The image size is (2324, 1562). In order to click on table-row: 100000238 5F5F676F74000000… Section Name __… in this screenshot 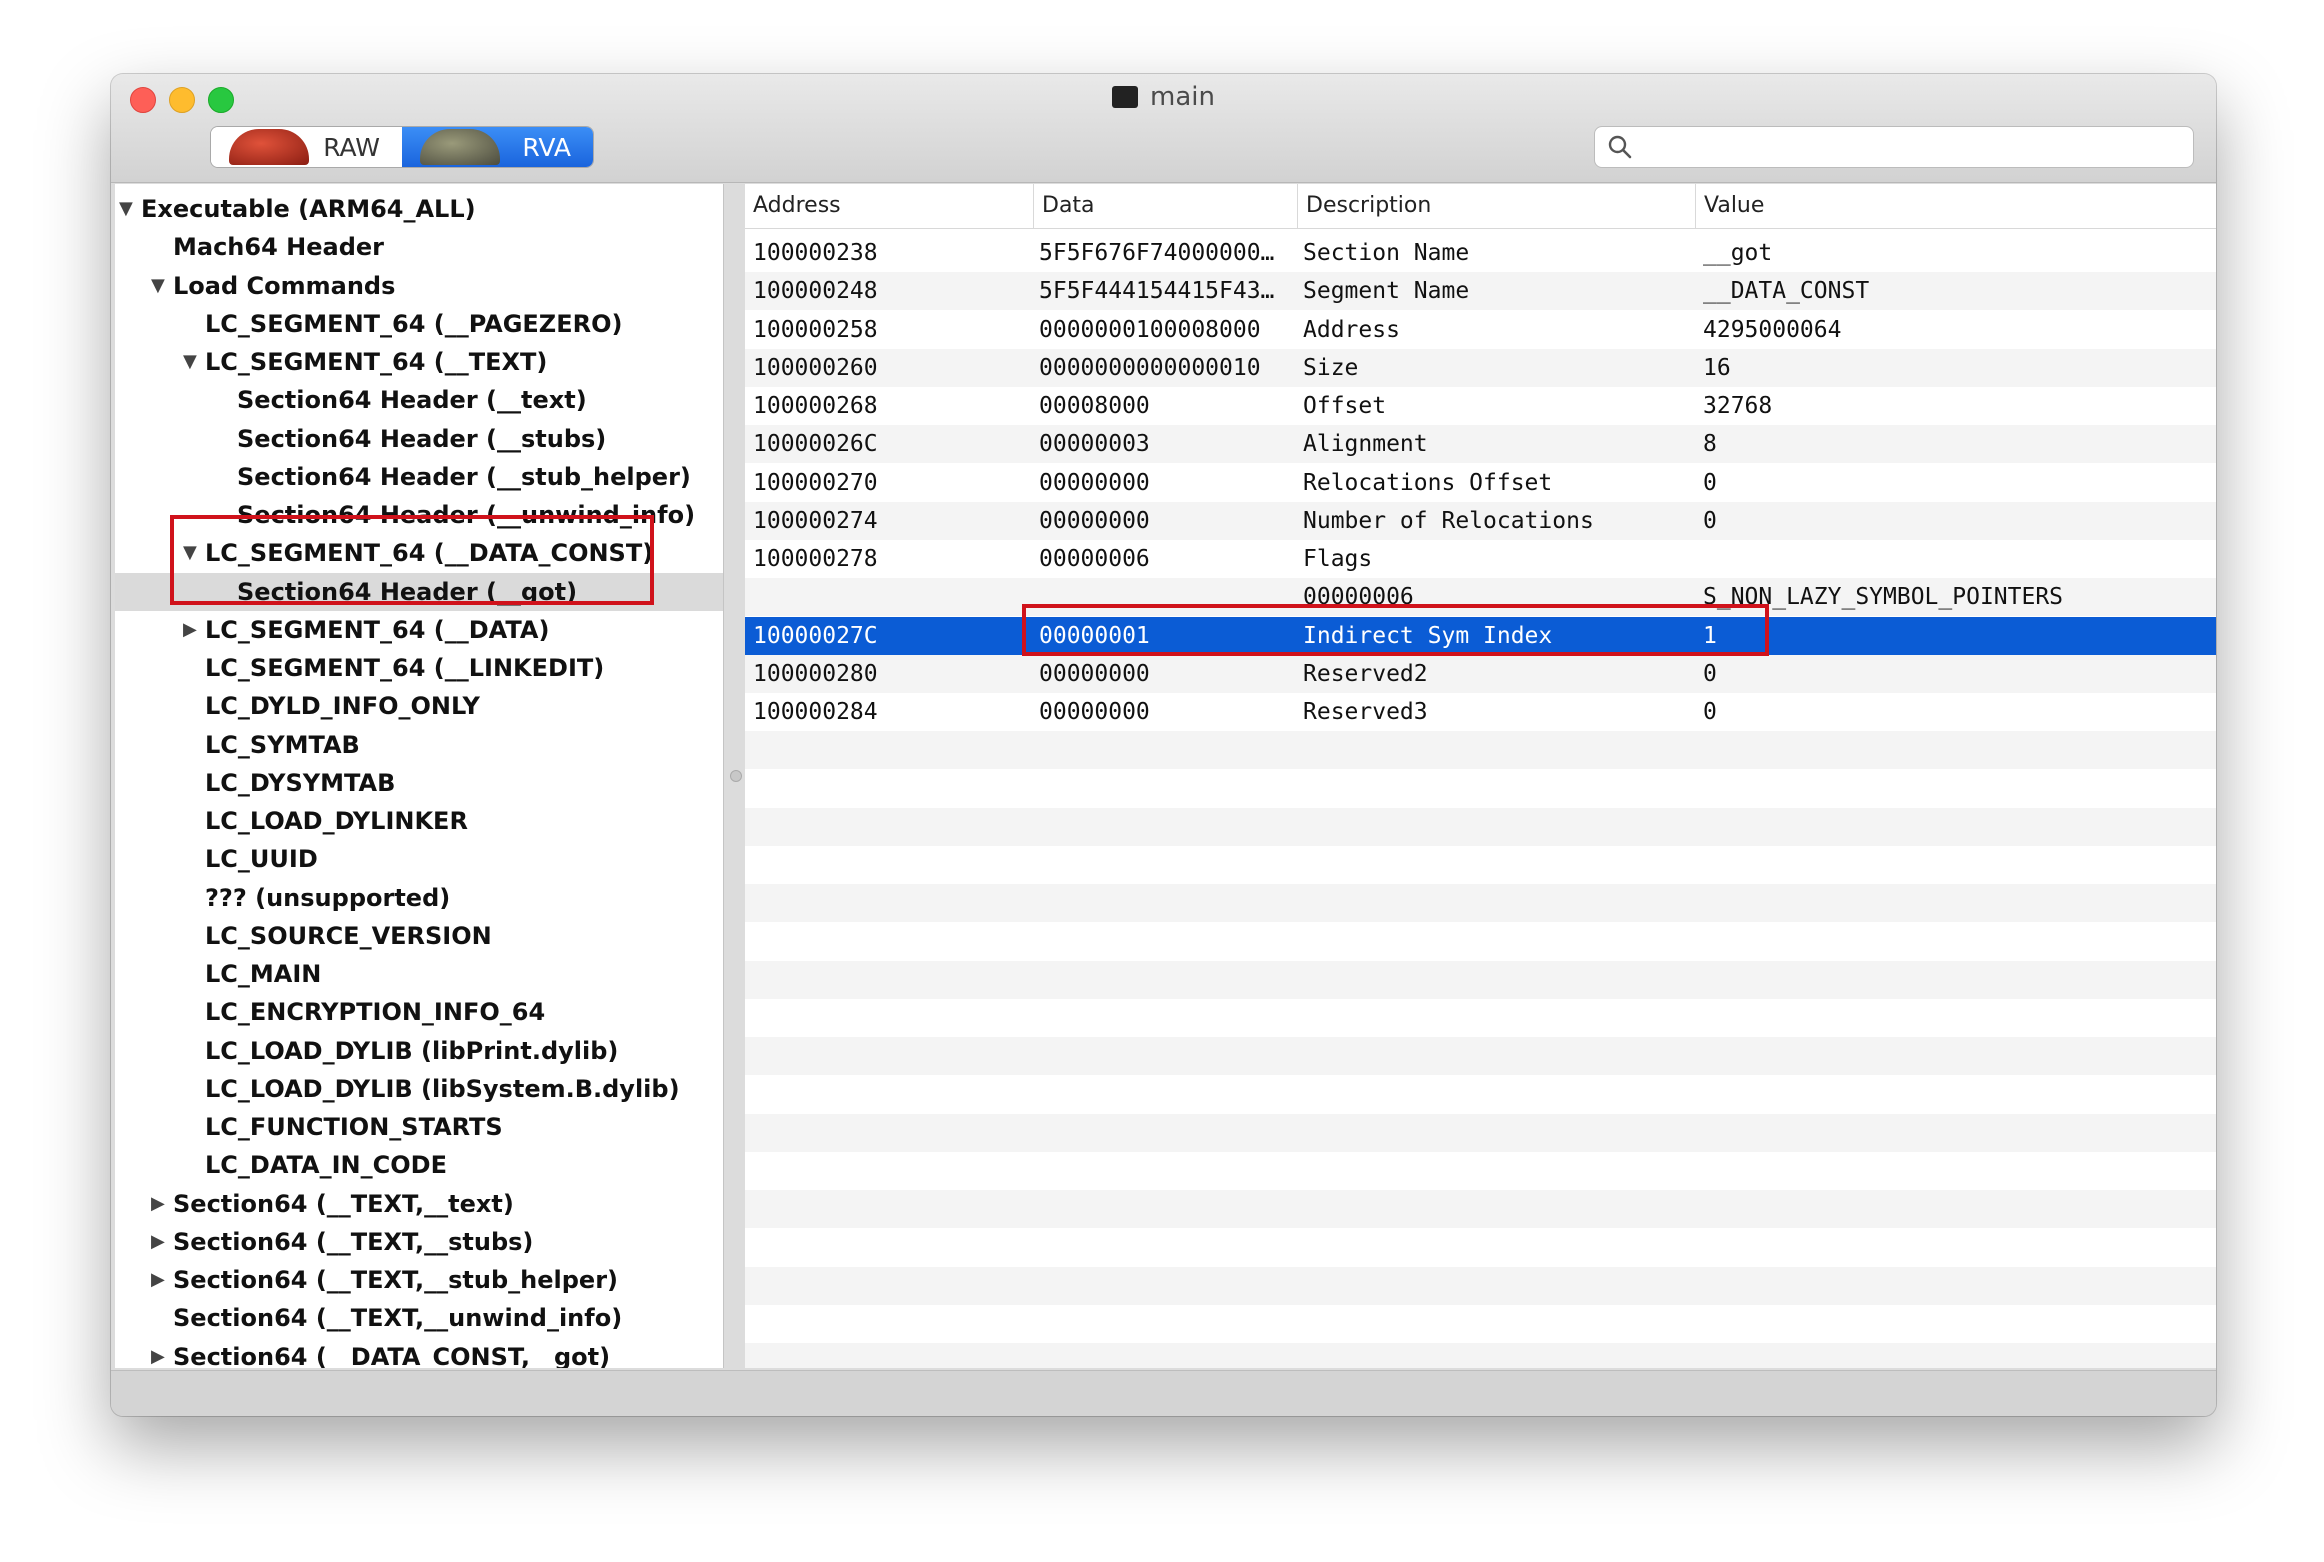, I will do `click(1480, 253)`.